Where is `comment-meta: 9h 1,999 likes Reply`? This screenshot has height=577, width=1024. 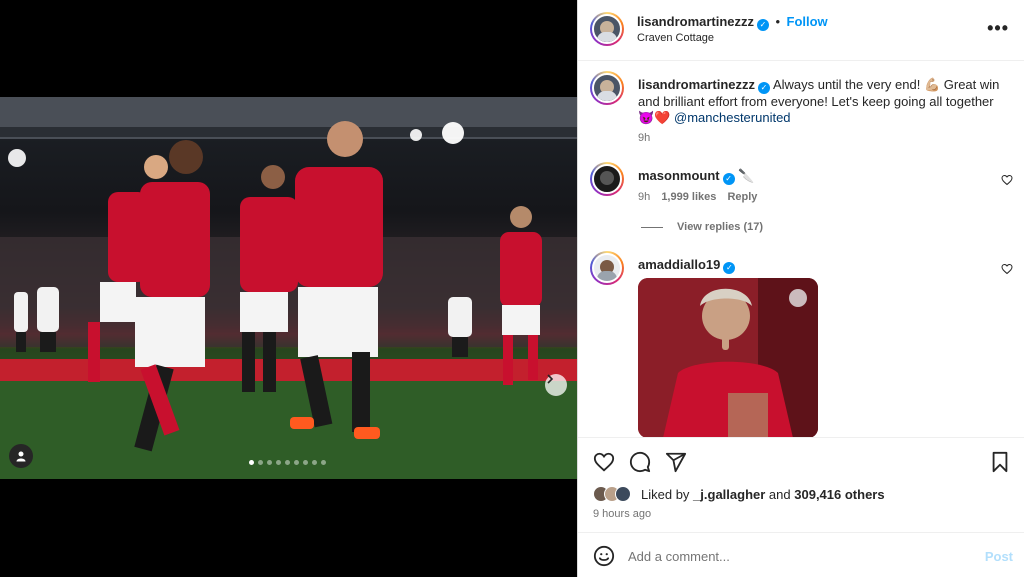
comment-meta: 9h 1,999 likes Reply is located at coordinates (697, 197).